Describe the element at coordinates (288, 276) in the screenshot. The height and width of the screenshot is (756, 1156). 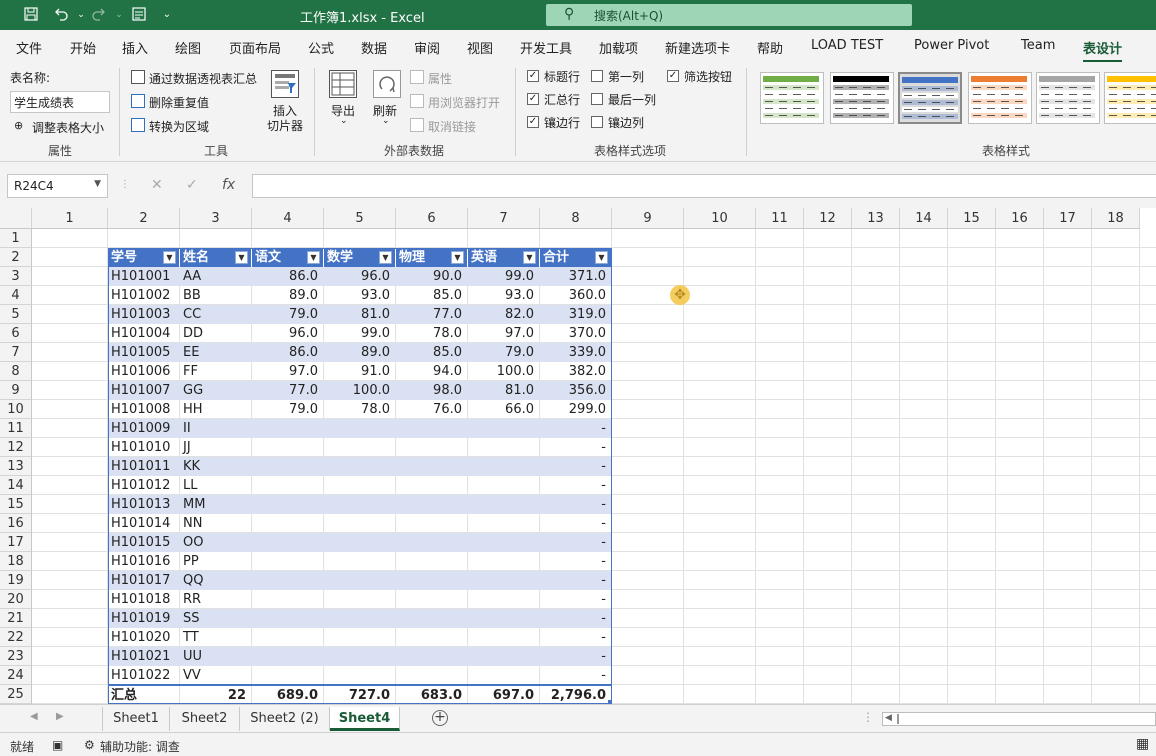
I see `table-cell: 86.0` at that location.